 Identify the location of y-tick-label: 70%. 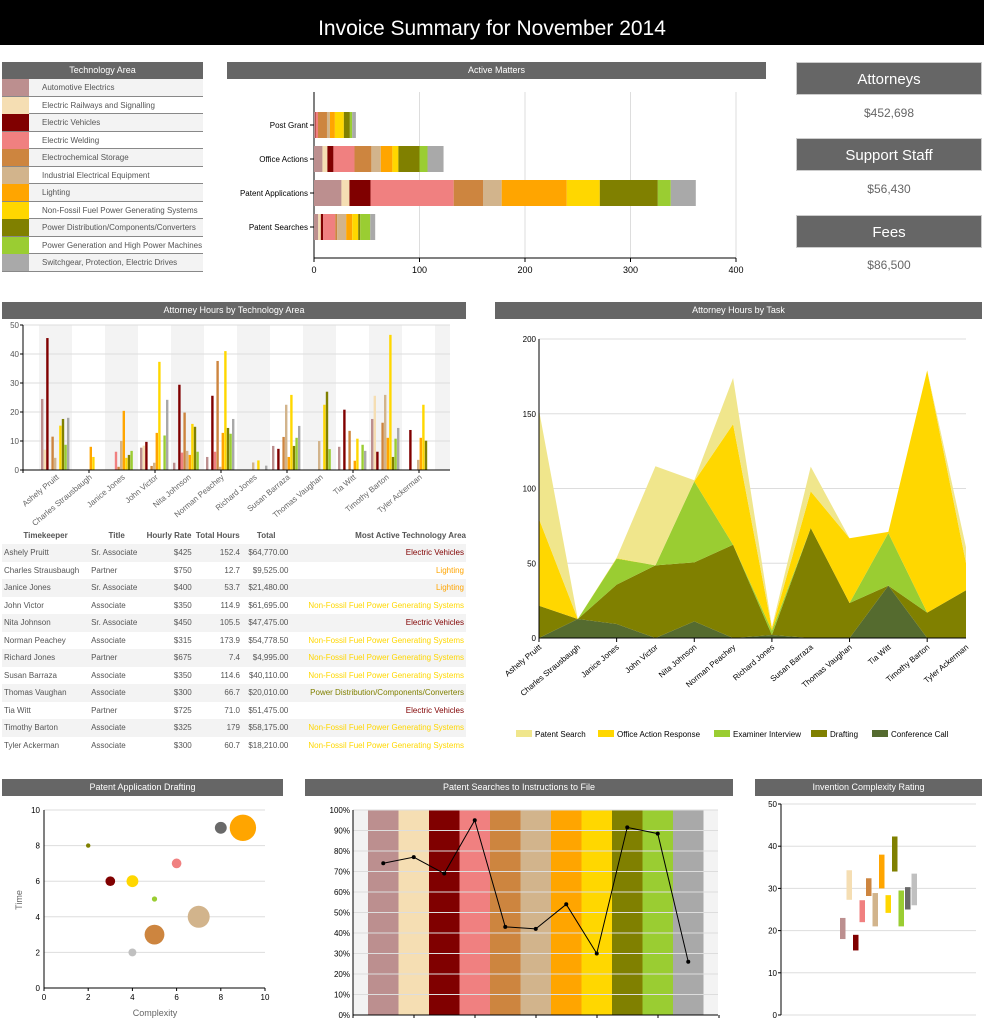
(342, 872).